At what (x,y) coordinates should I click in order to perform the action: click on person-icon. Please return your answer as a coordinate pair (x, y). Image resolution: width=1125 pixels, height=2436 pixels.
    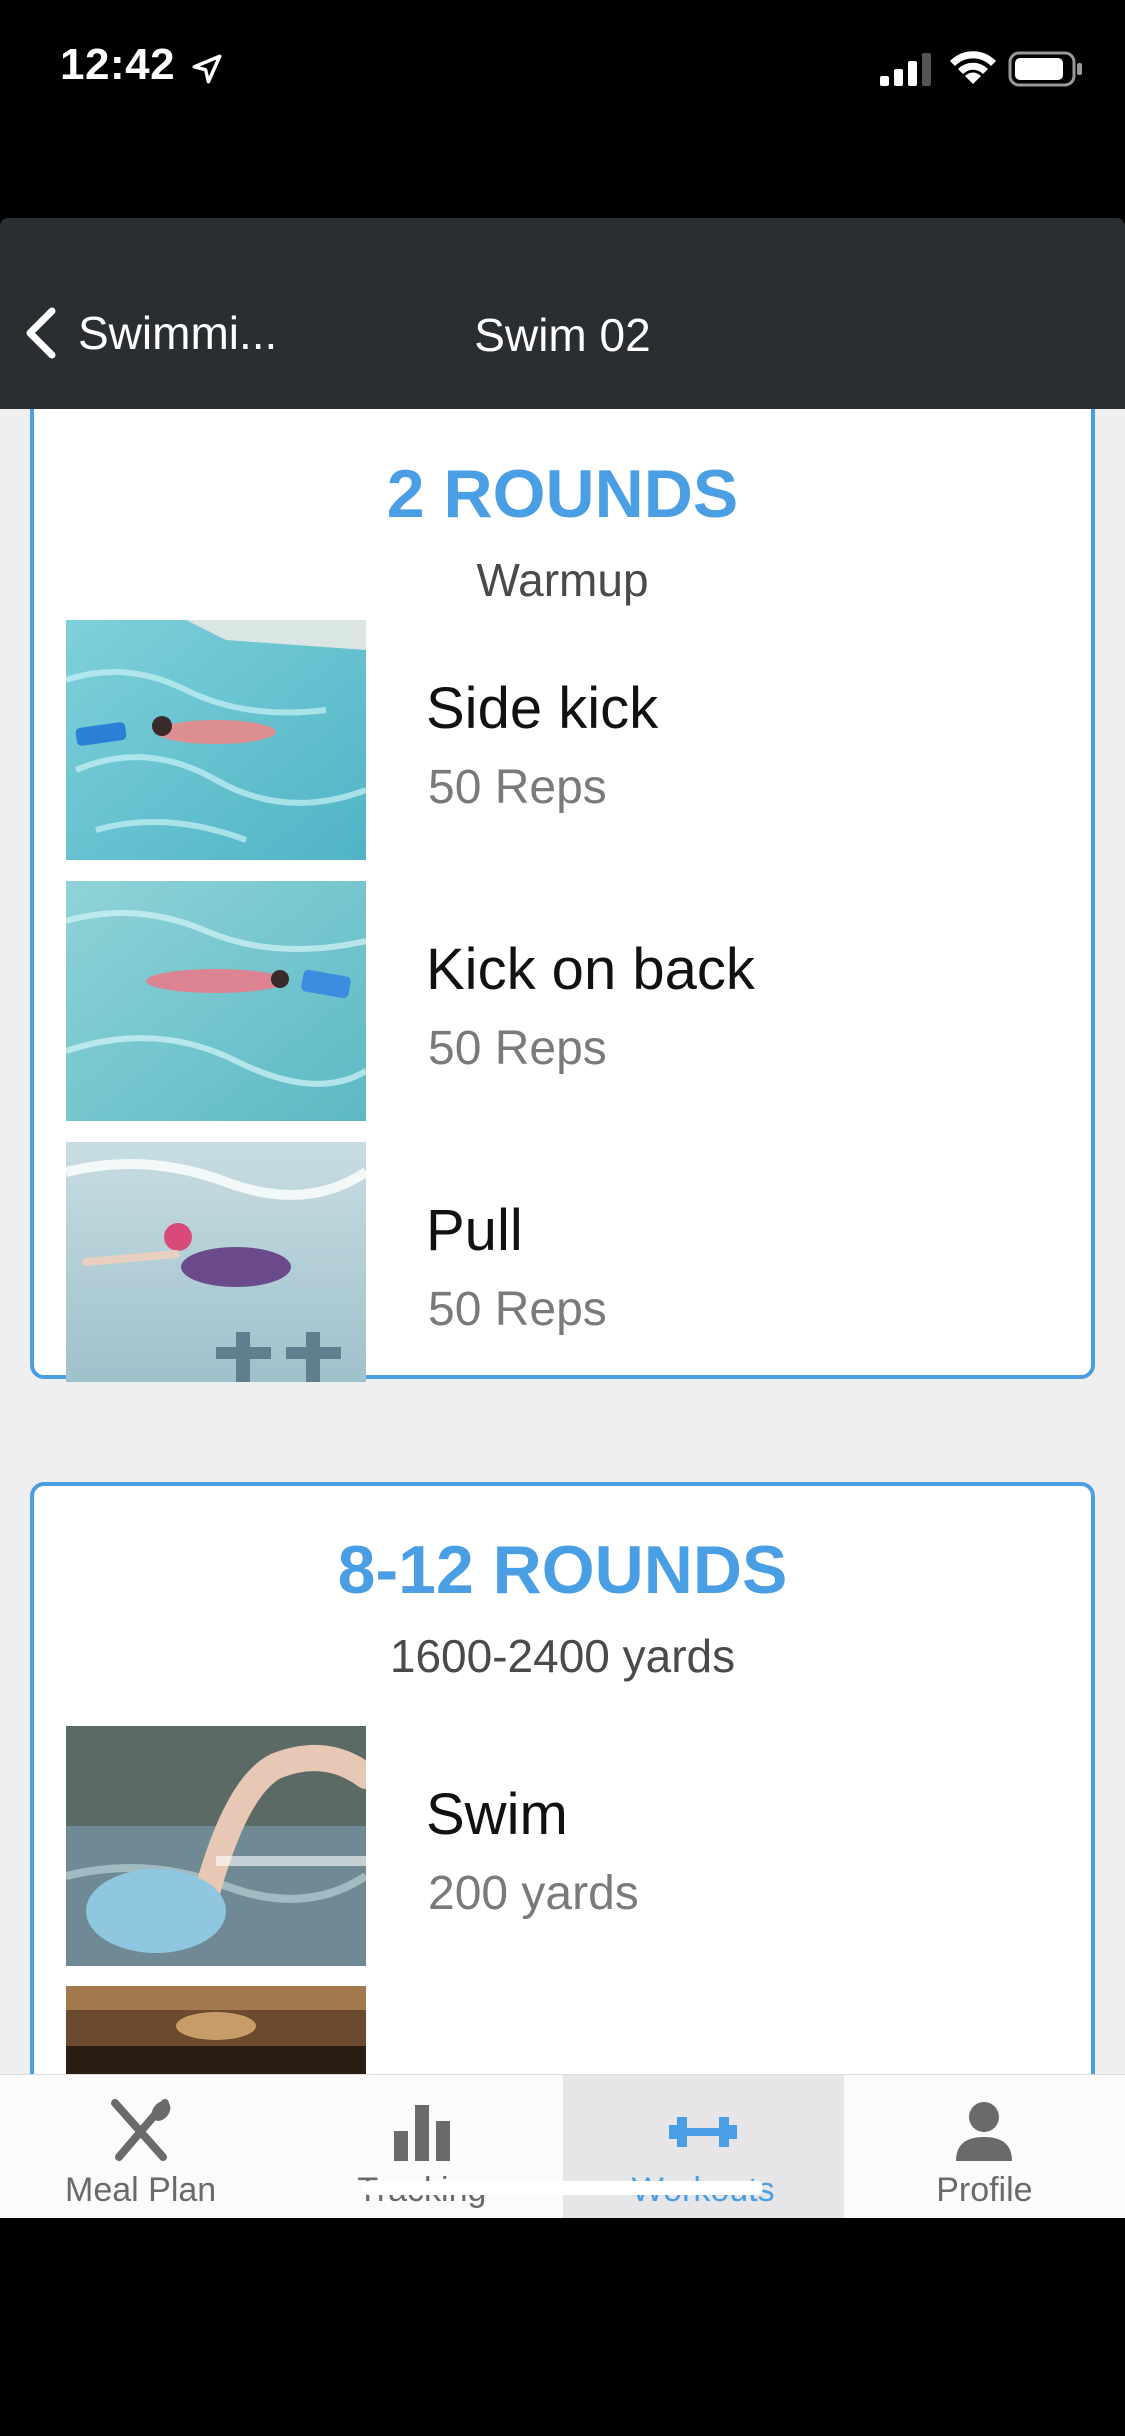
    Looking at the image, I should click on (984, 2131).